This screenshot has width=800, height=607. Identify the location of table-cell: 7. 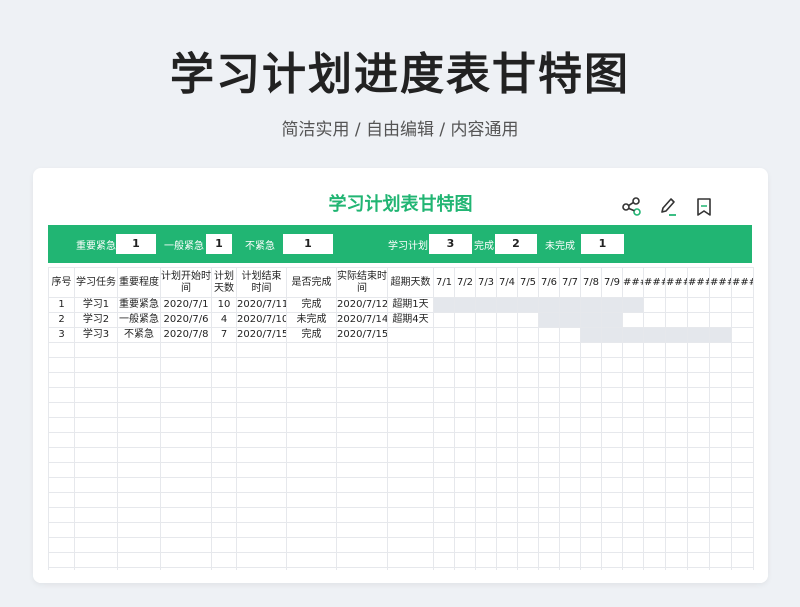
(224, 335).